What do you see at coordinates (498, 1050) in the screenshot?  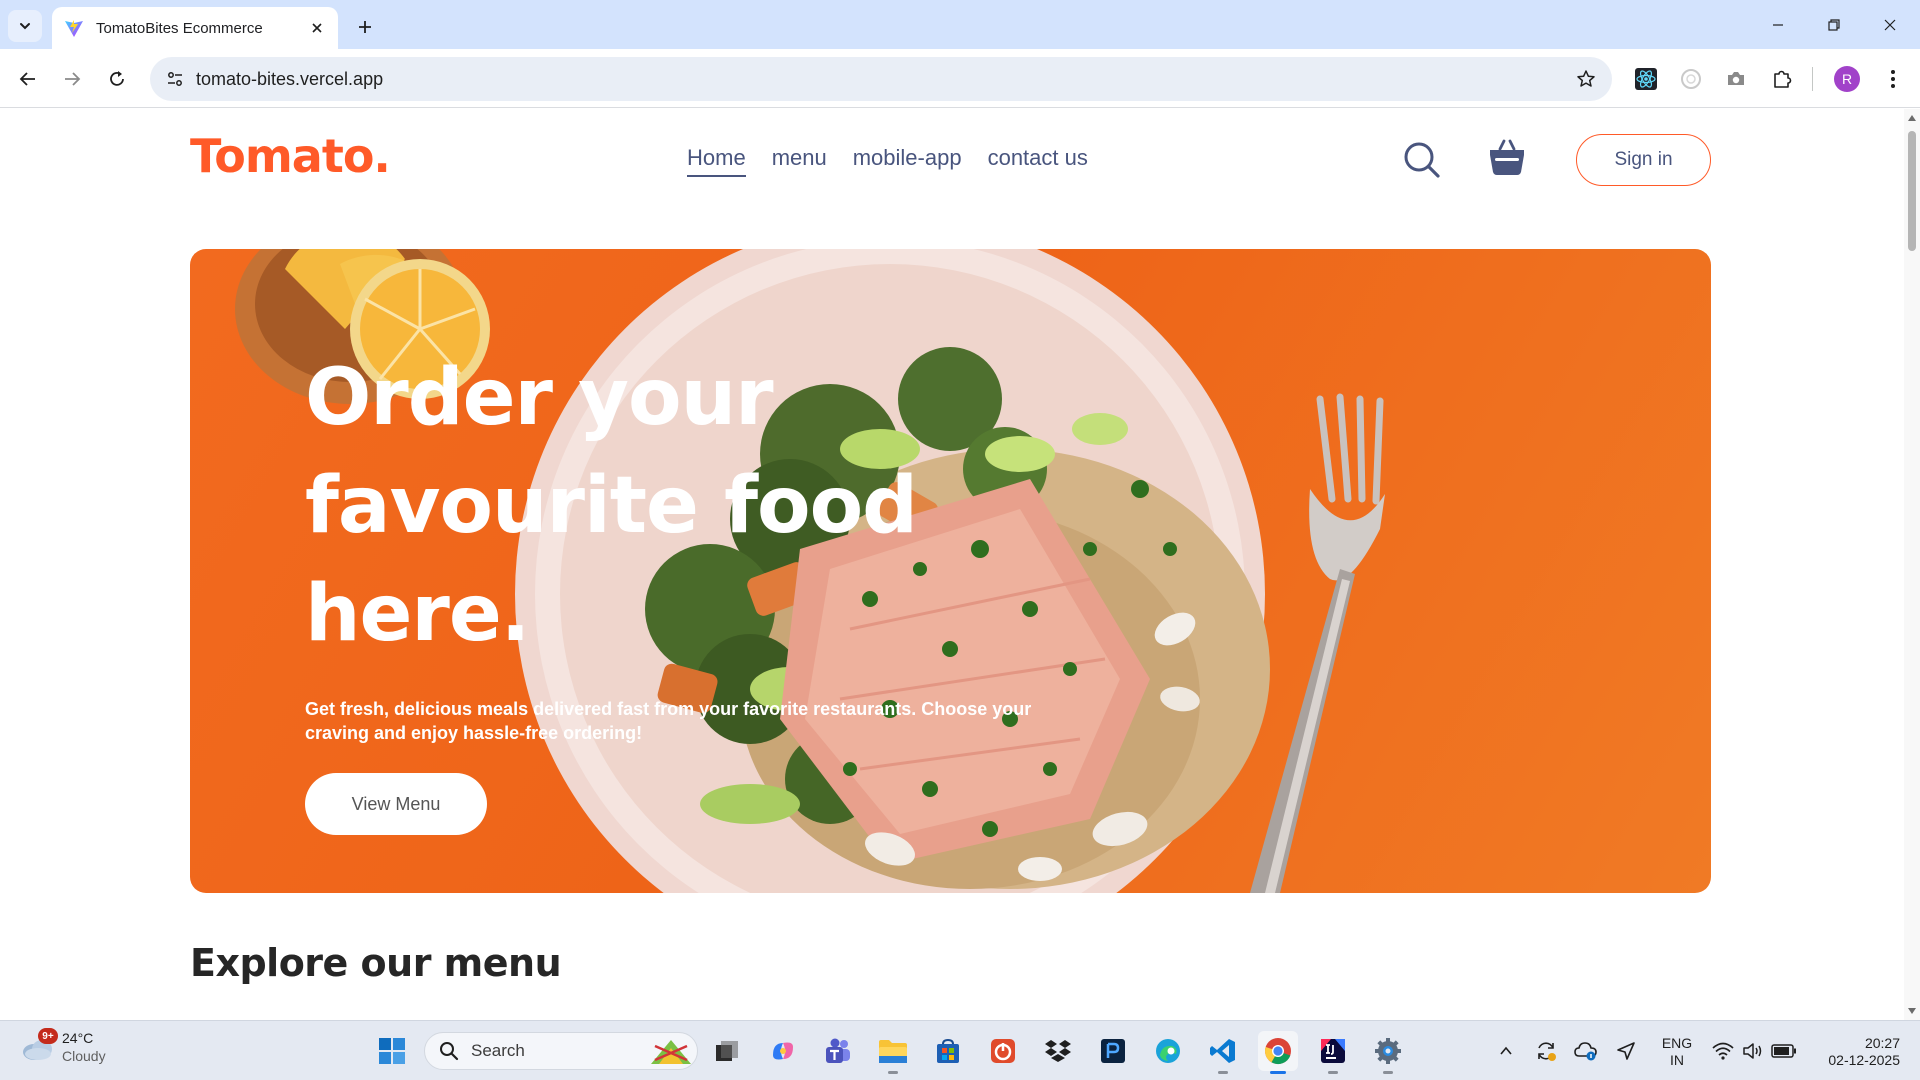 I see `taskbar-search-label: Search` at bounding box center [498, 1050].